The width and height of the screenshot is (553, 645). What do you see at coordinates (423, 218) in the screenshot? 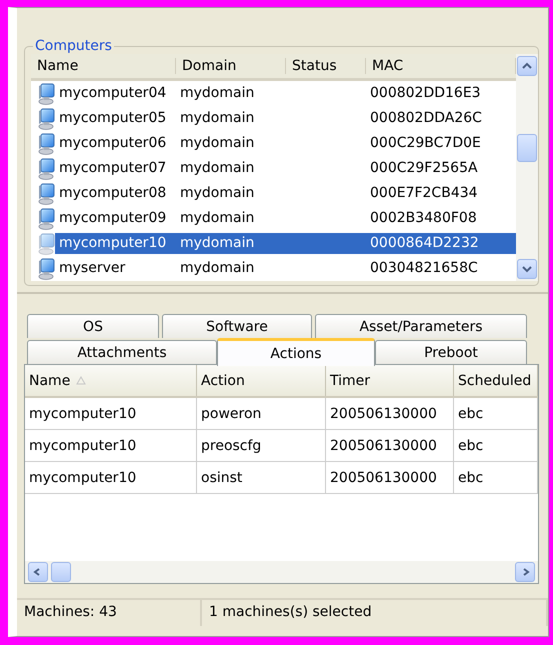
I see `mac-cell-text: 0002B3480F08` at bounding box center [423, 218].